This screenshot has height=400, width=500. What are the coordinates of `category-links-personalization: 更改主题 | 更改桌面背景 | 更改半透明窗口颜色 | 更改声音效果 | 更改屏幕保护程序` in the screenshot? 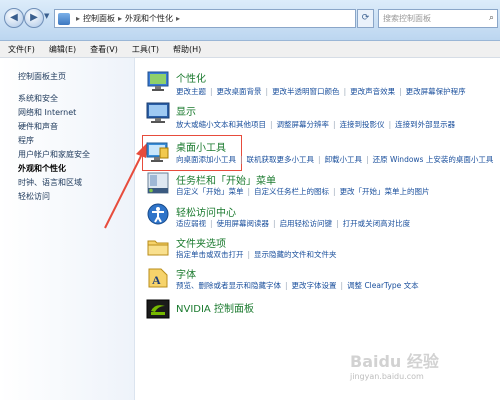 It's located at (321, 91).